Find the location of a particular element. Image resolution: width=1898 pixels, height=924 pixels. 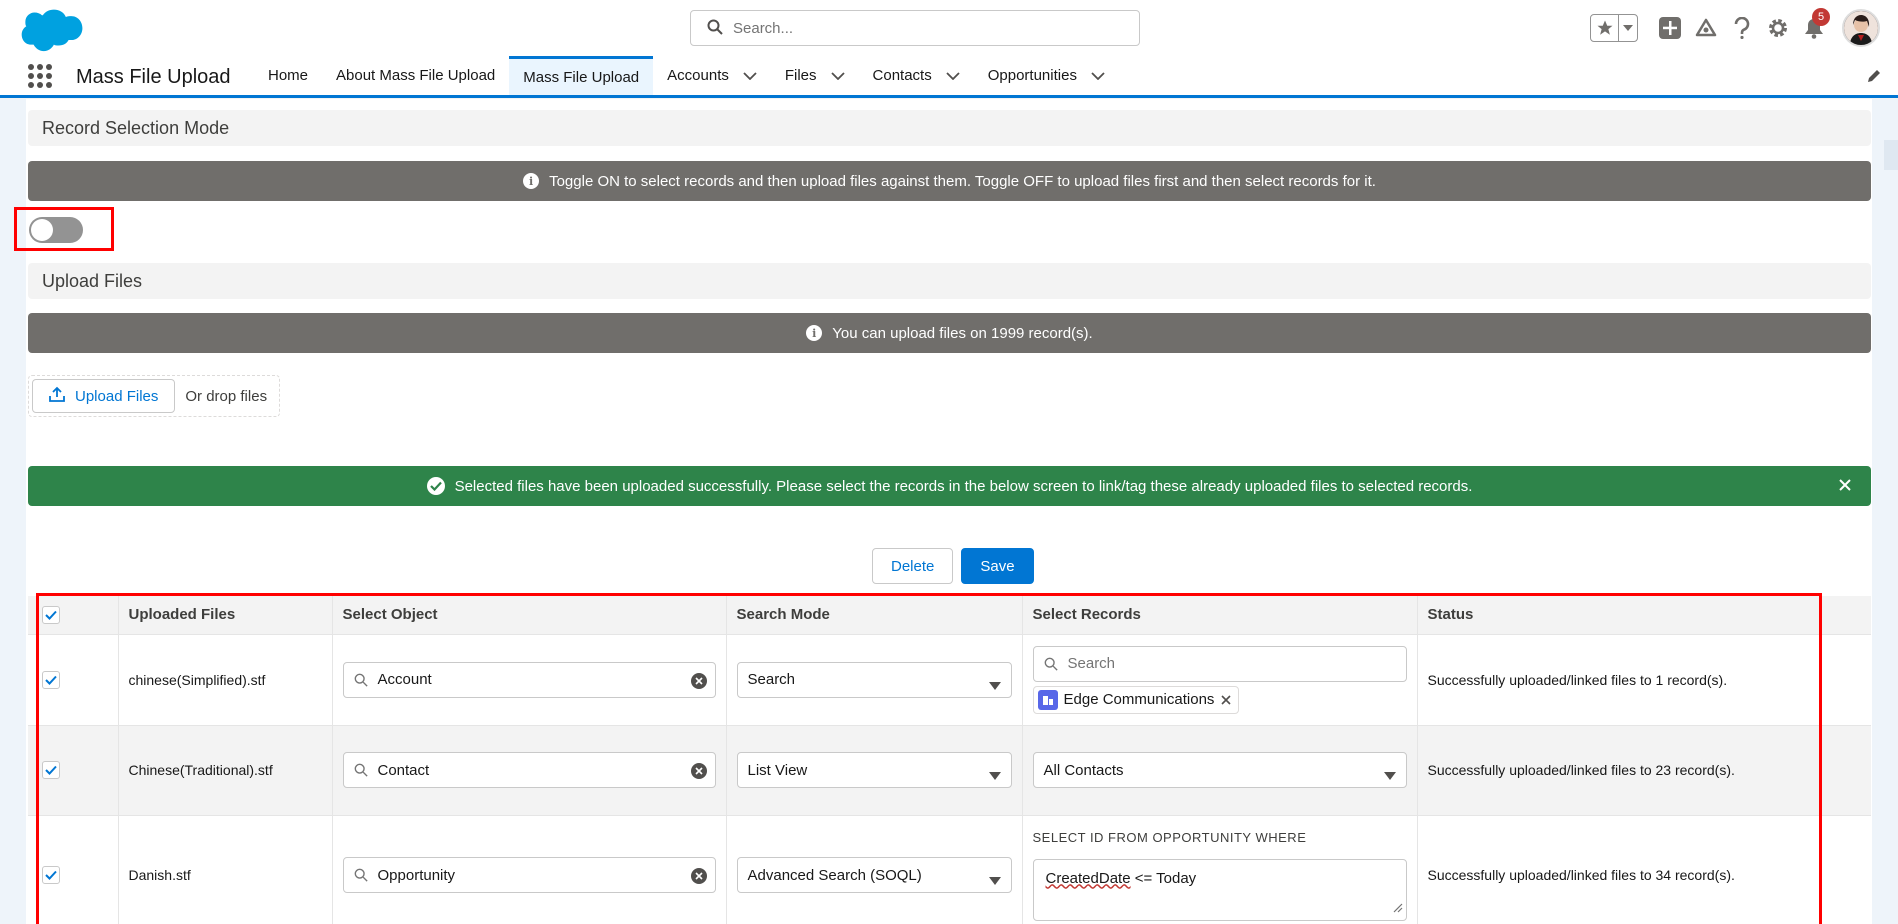

nav-tab-files: Files is located at coordinates (815, 75).